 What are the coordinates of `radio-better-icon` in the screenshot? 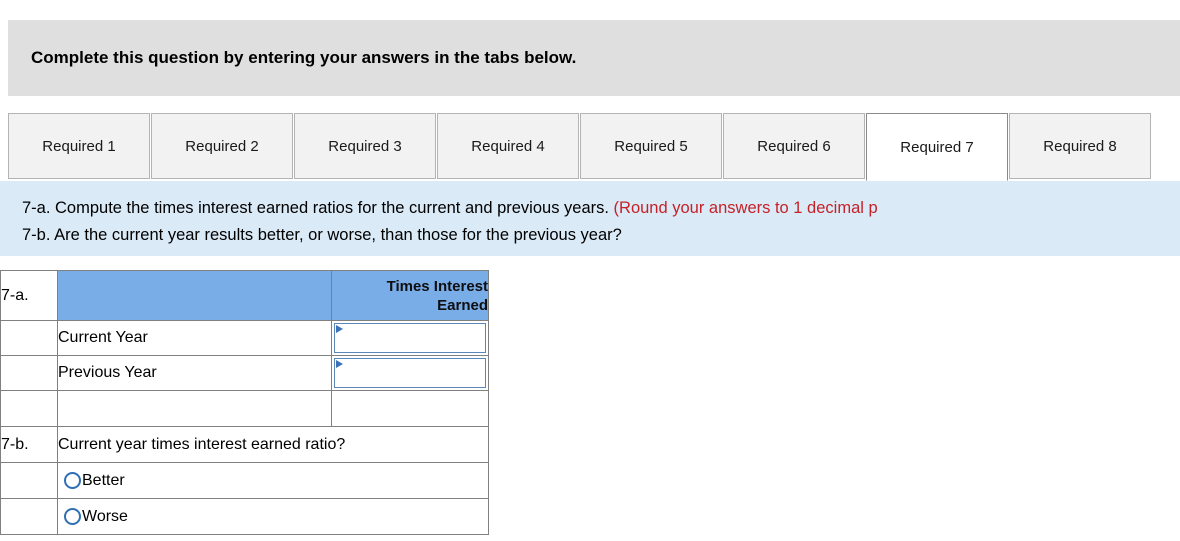 It's located at (72, 480).